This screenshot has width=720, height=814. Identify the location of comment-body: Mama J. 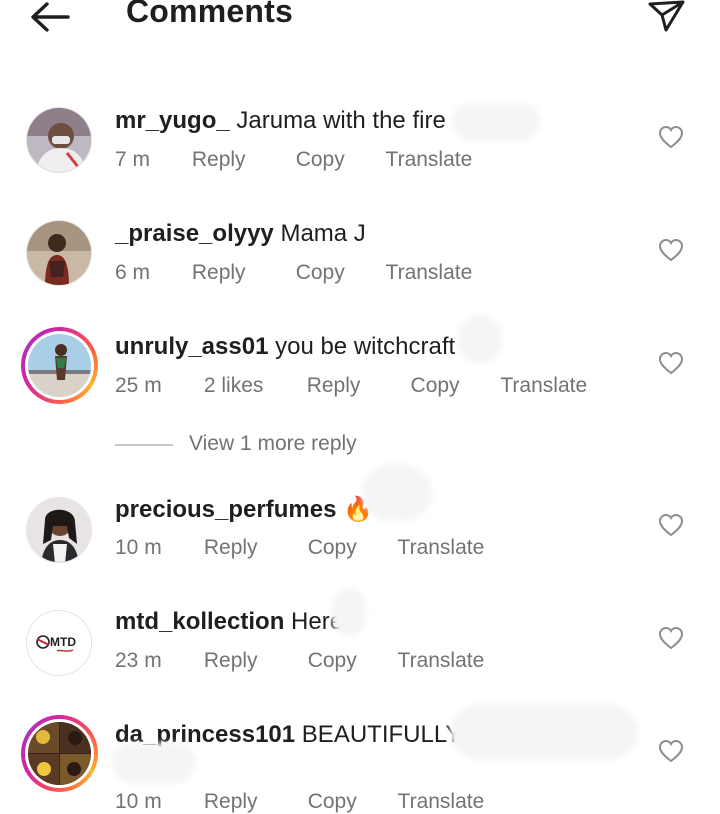
(323, 233).